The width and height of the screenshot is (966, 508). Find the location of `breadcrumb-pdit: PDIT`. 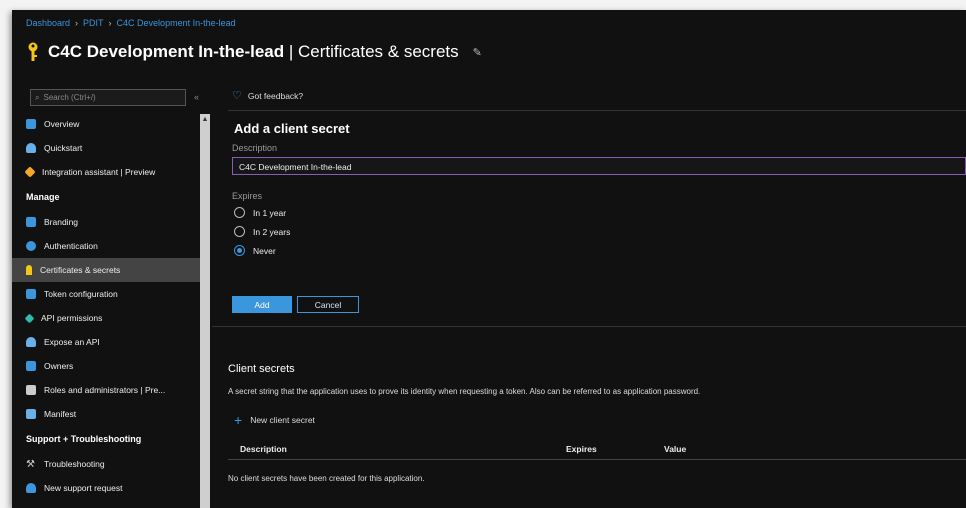

breadcrumb-pdit: PDIT is located at coordinates (93, 23).